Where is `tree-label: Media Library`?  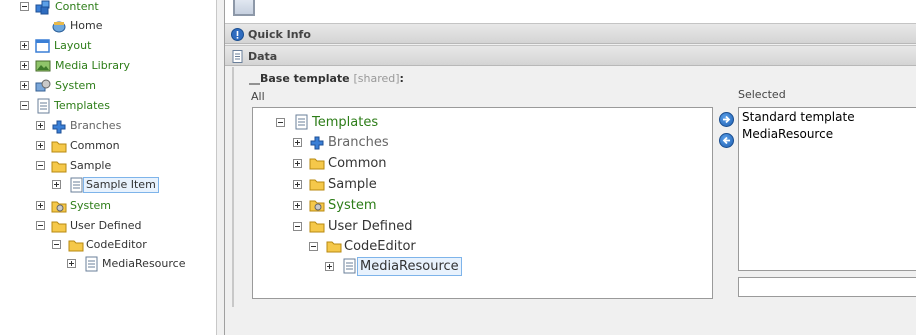 tree-label: Media Library is located at coordinates (92, 65).